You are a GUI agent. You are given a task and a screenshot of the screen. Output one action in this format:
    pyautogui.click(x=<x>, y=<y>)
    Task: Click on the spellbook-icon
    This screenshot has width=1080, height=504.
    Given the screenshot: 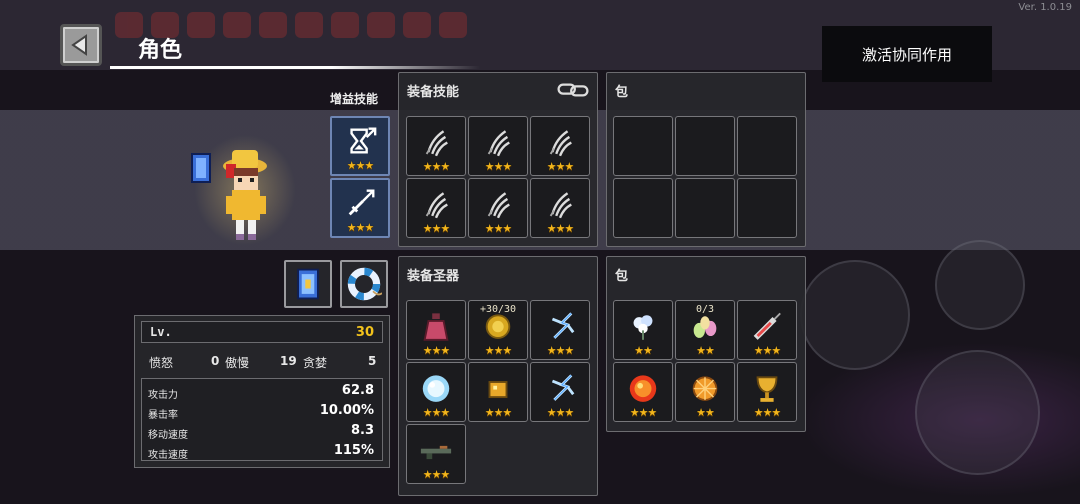 What is the action you would take?
    pyautogui.click(x=308, y=284)
    